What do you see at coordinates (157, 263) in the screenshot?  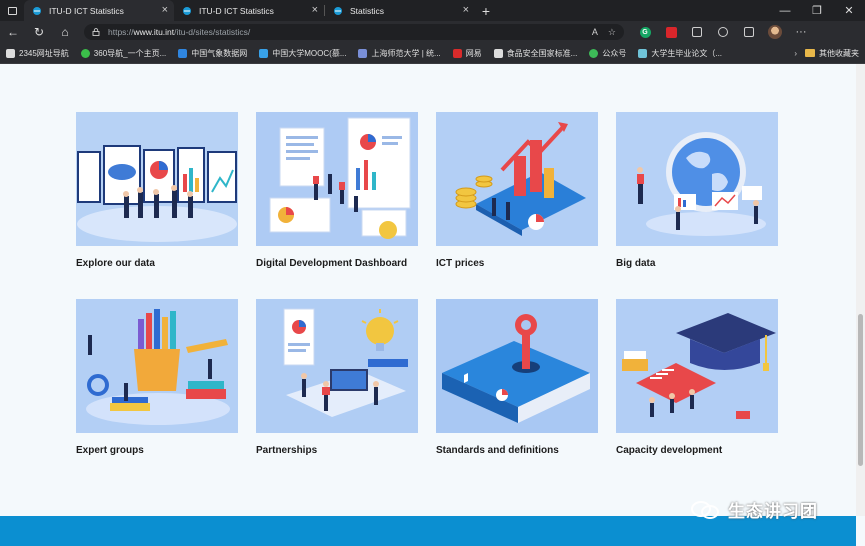 I see `card-label: Explore our data` at bounding box center [157, 263].